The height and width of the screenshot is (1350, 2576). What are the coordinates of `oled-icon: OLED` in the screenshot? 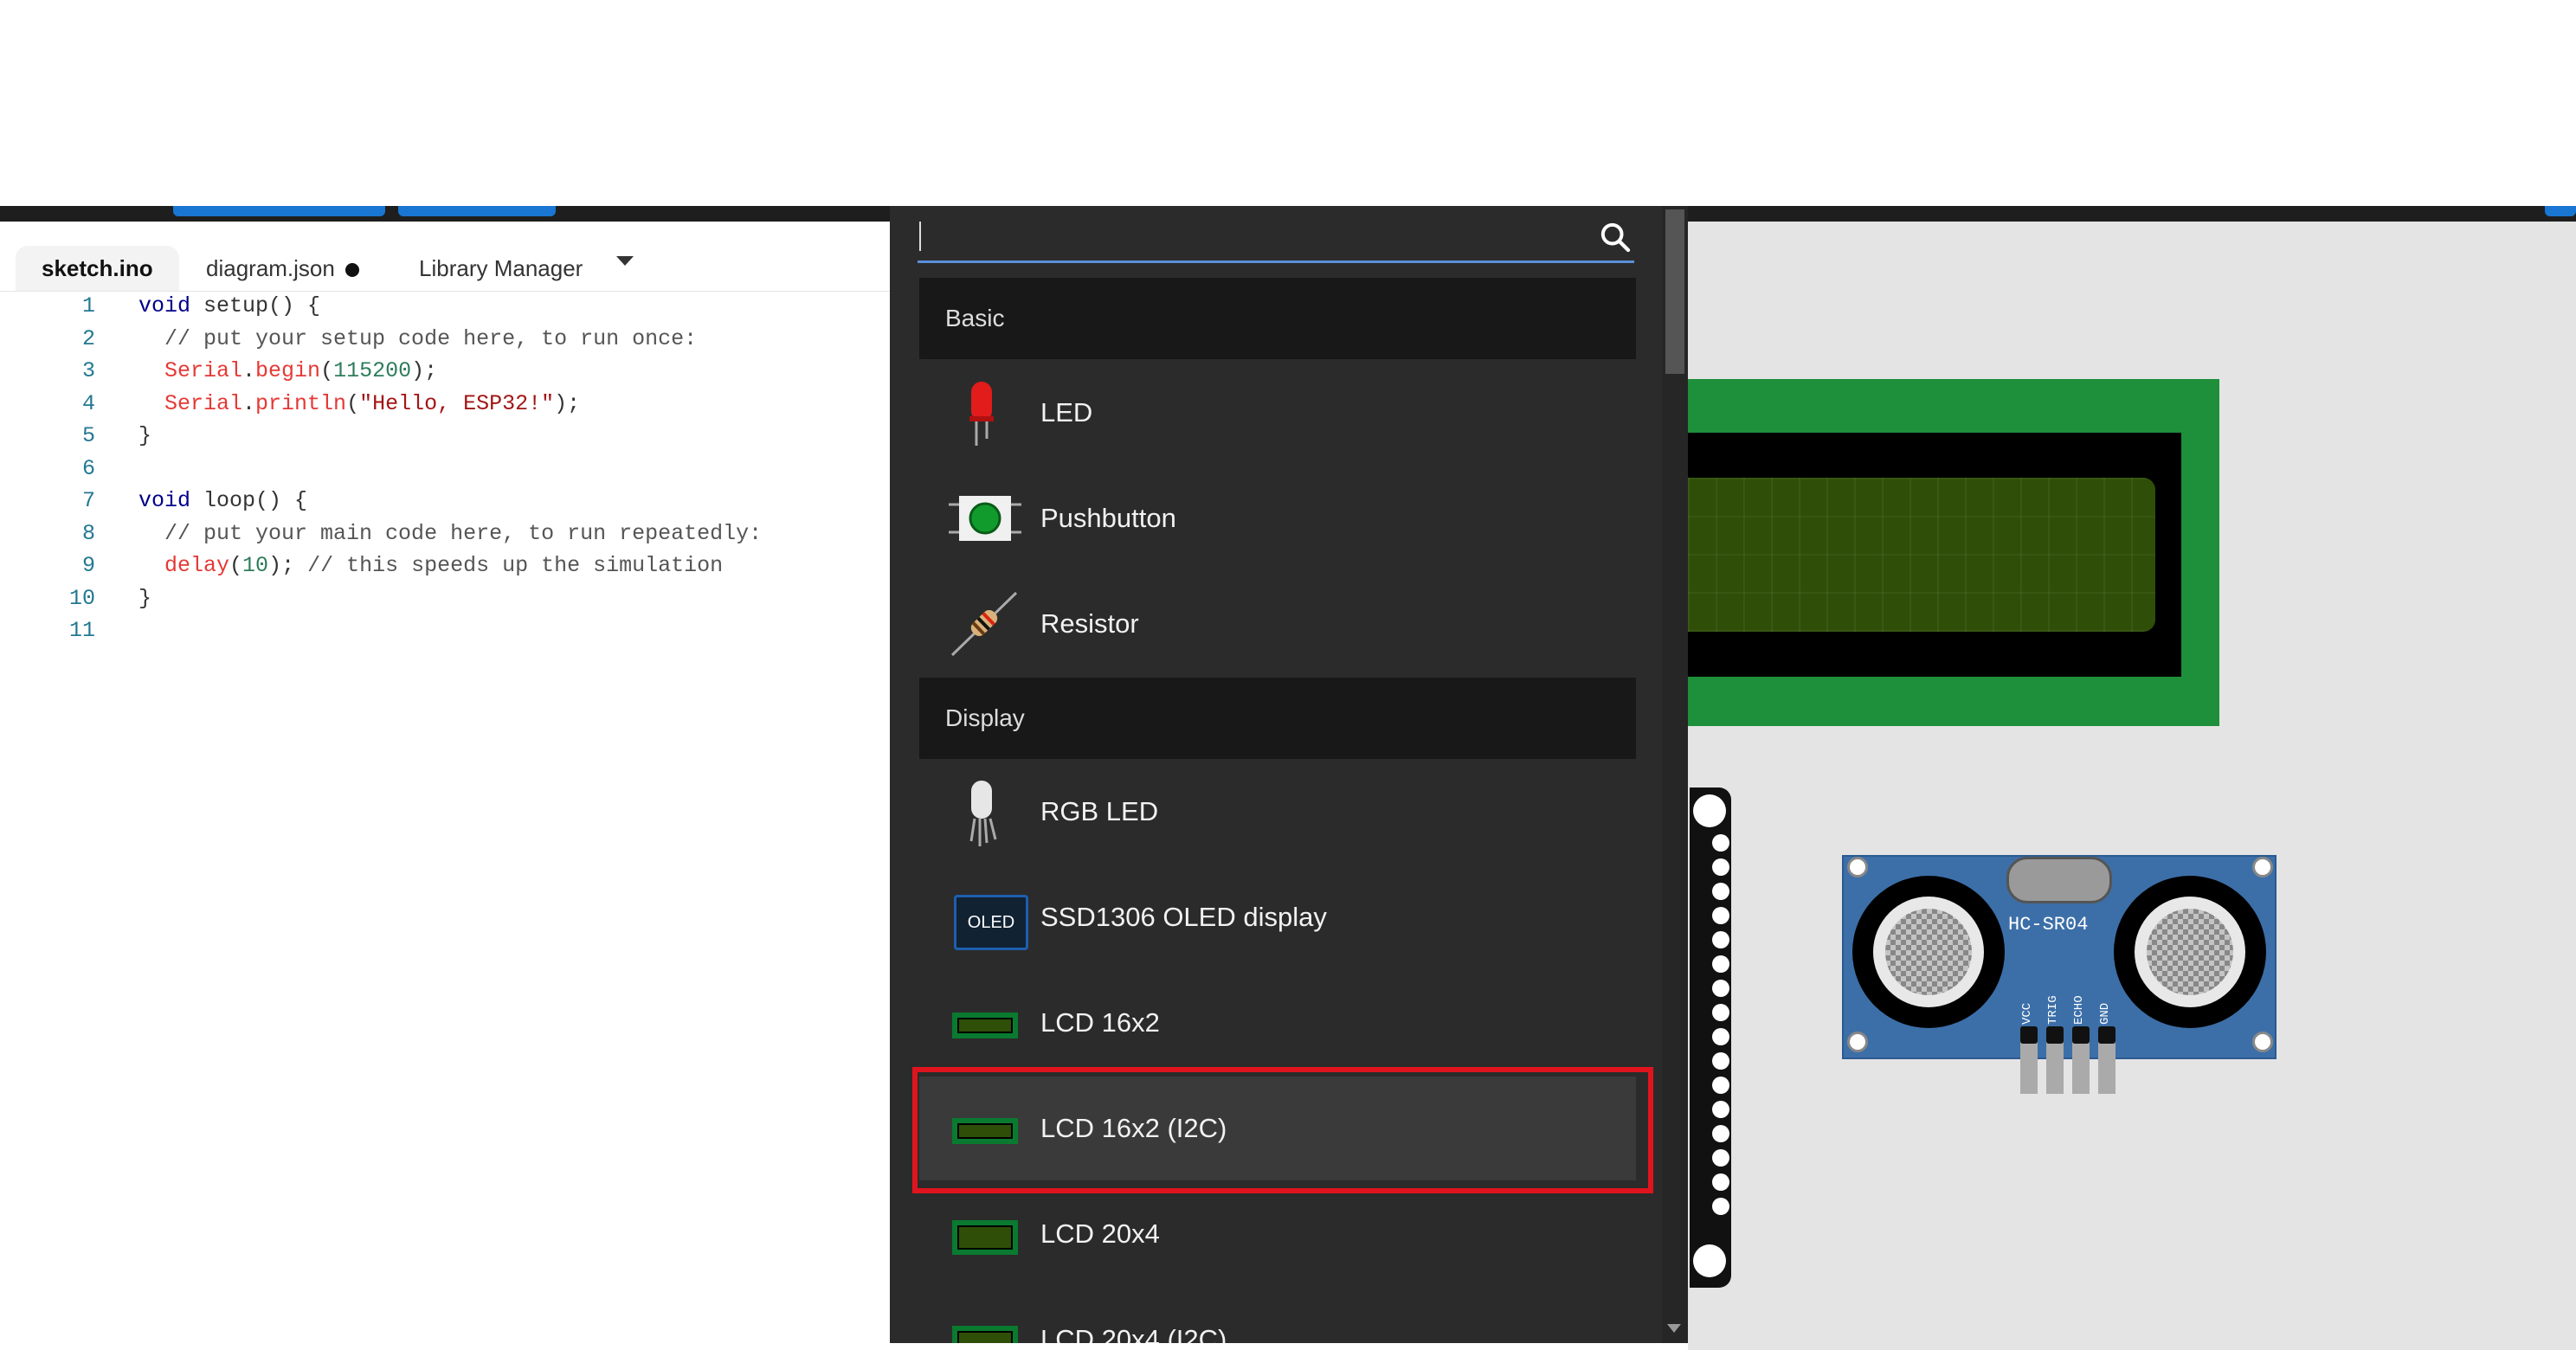 It's located at (986, 917).